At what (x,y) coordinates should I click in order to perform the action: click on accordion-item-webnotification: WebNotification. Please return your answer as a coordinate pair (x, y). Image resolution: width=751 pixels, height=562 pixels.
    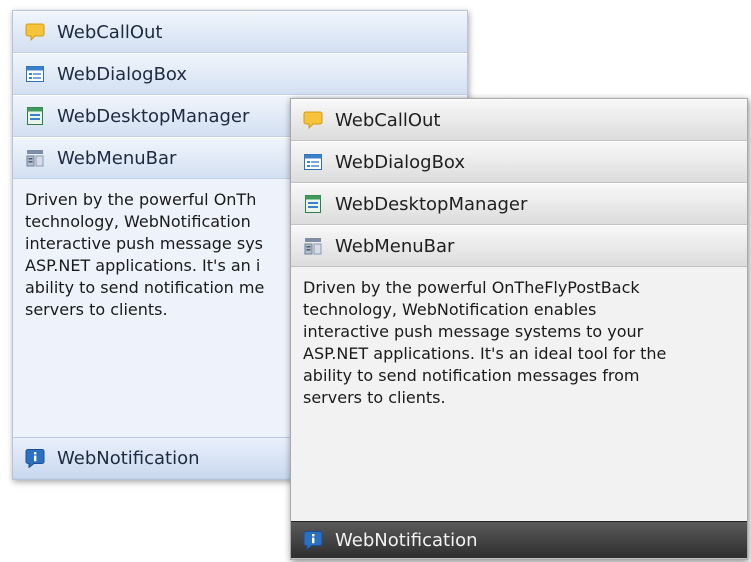
    Looking at the image, I should click on (519, 540).